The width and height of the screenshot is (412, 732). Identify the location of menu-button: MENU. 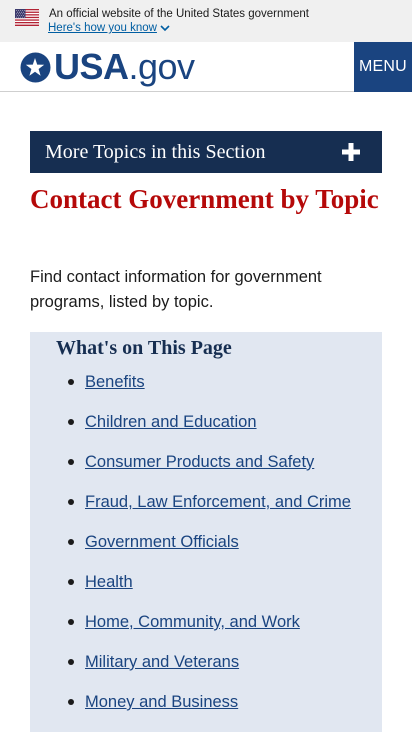
(383, 67).